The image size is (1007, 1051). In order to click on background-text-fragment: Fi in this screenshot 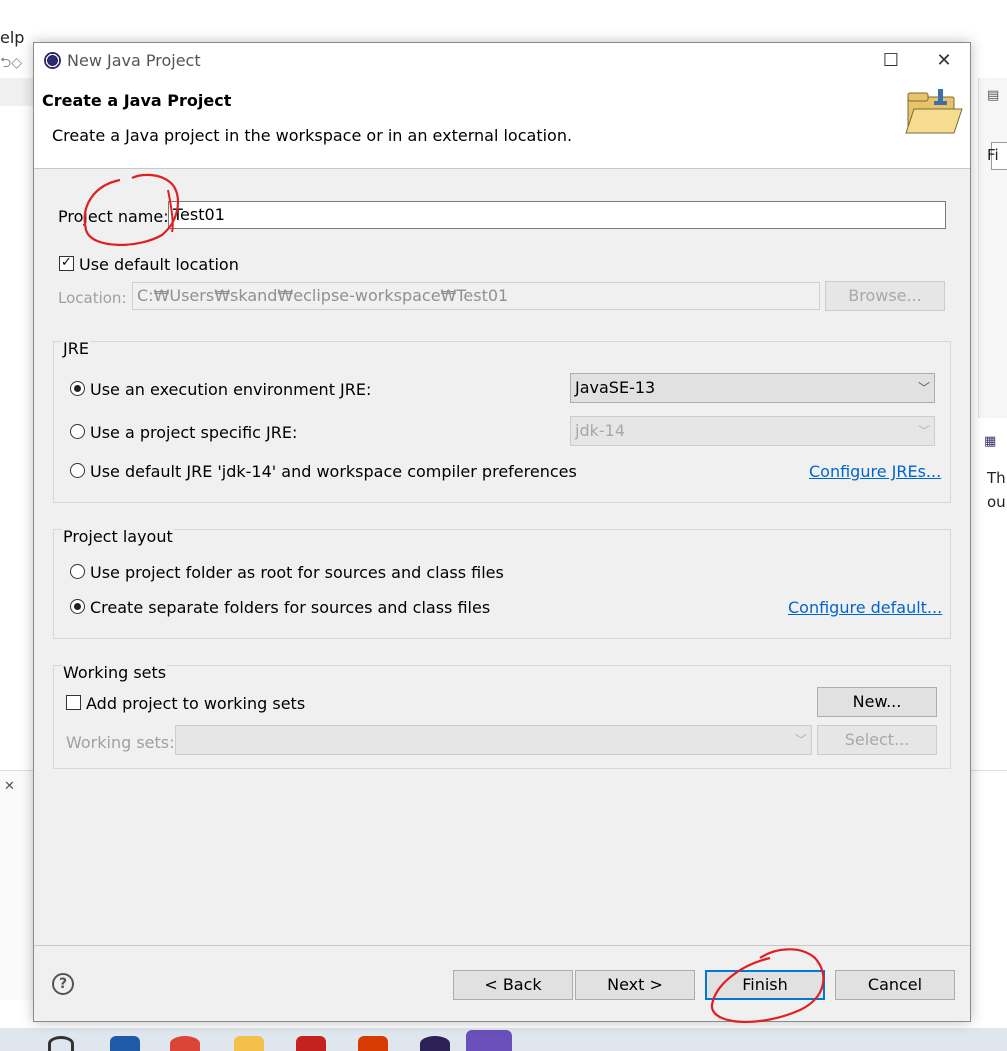, I will do `click(993, 155)`.